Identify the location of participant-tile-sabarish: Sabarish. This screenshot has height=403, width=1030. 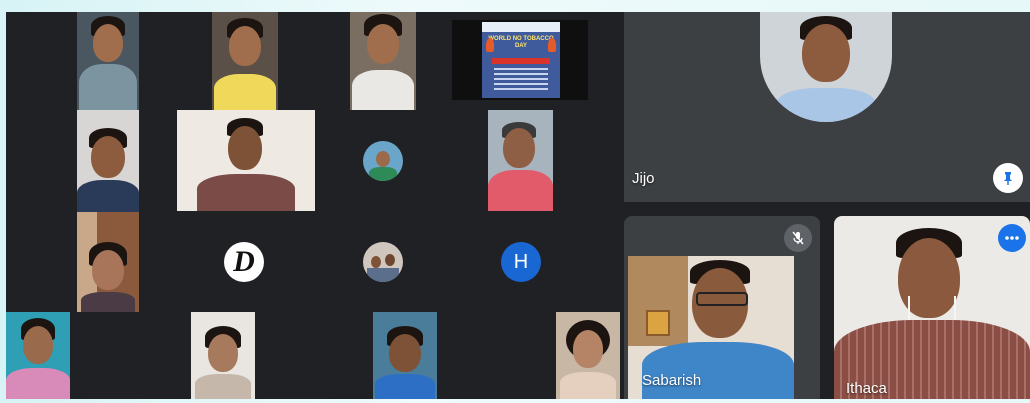
(722, 307).